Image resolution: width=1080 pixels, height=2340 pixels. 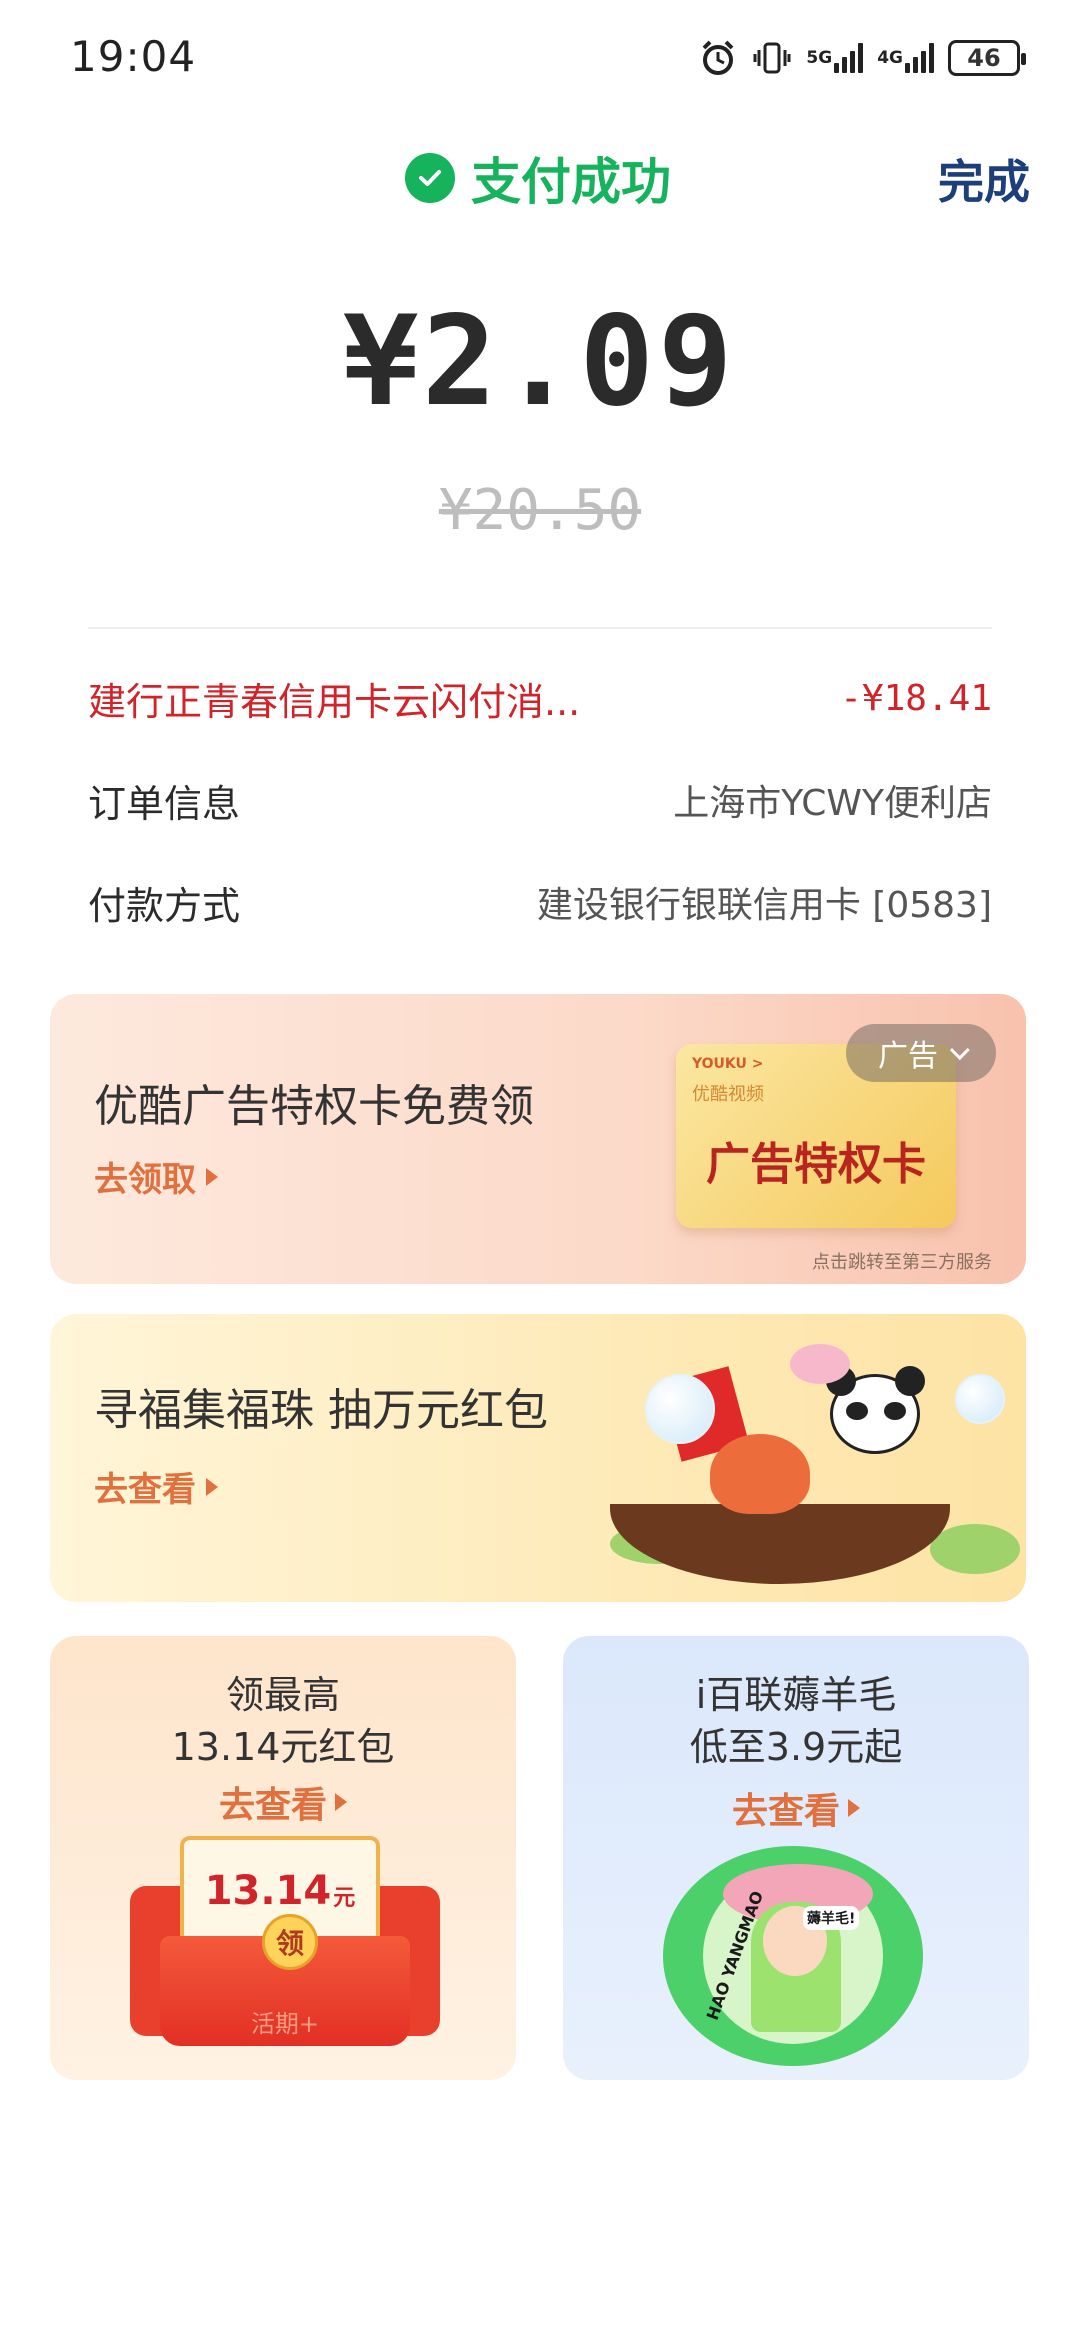 I want to click on youku-sub: 优酷视频, so click(x=728, y=1094).